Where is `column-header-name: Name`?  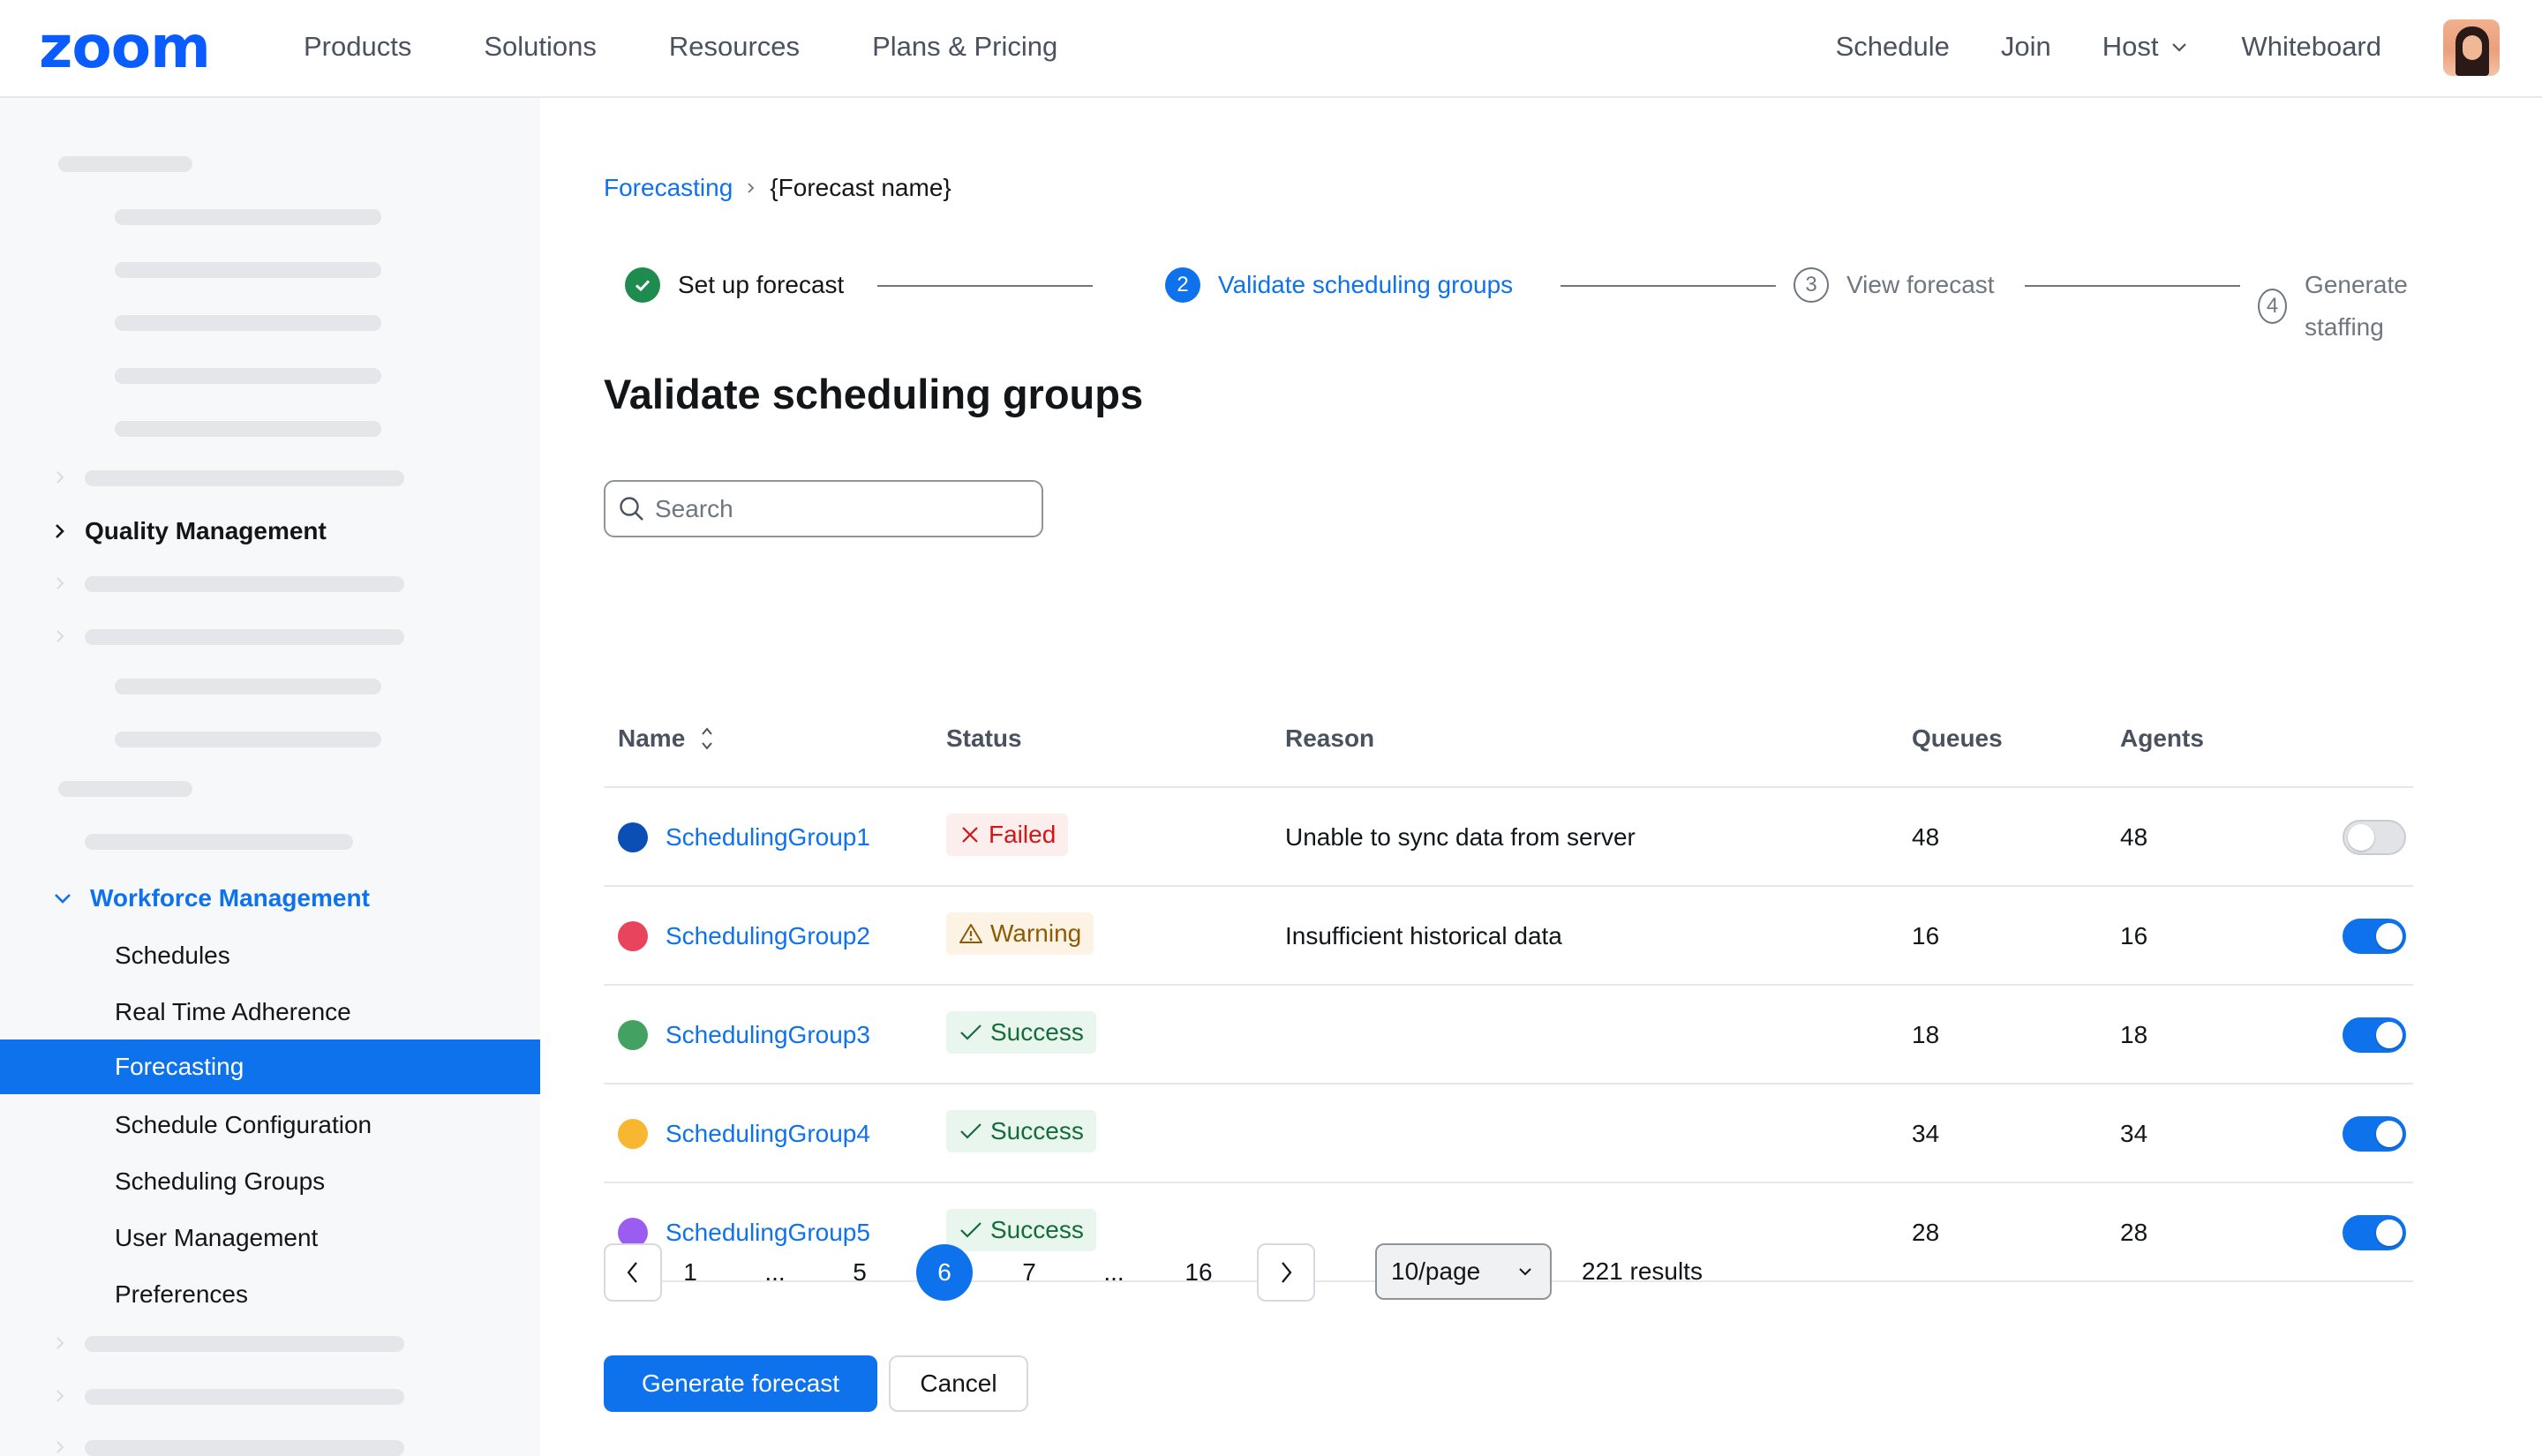 column-header-name: Name is located at coordinates (666, 738).